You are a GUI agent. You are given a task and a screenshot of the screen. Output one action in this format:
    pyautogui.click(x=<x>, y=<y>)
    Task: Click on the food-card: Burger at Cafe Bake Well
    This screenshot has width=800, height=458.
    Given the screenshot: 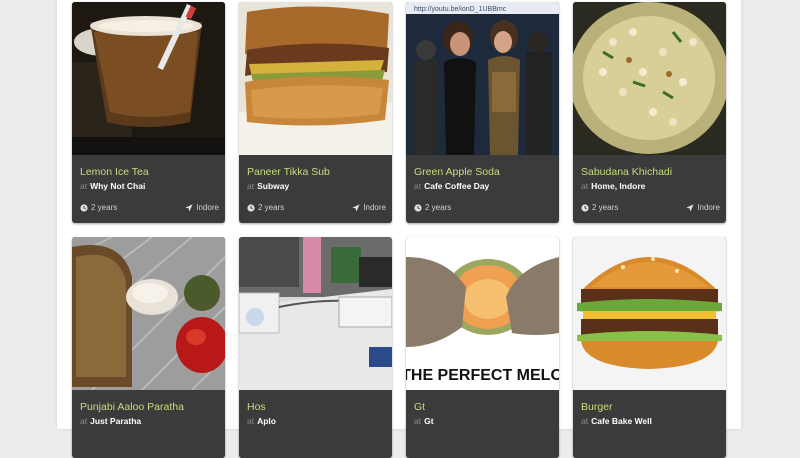 What is the action you would take?
    pyautogui.click(x=649, y=347)
    